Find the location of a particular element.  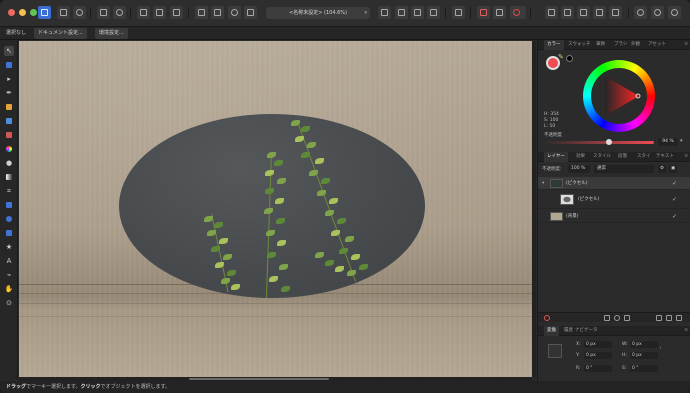

view-tool-icon is located at coordinates (9, 65).